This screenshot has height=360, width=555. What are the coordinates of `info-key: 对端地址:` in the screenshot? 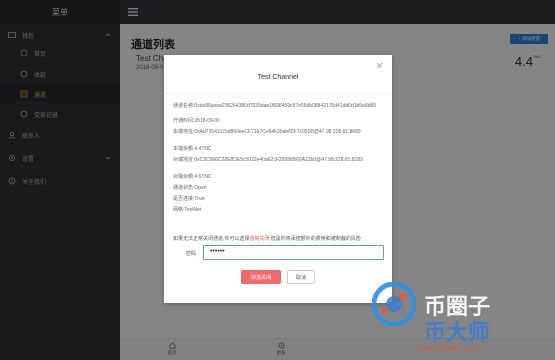 It's located at (184, 160).